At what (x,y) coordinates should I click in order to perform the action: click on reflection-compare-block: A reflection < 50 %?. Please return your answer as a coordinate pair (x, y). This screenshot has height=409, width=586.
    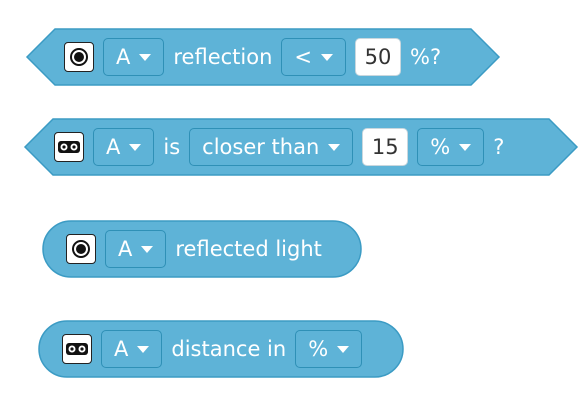
    Looking at the image, I should click on (263, 57).